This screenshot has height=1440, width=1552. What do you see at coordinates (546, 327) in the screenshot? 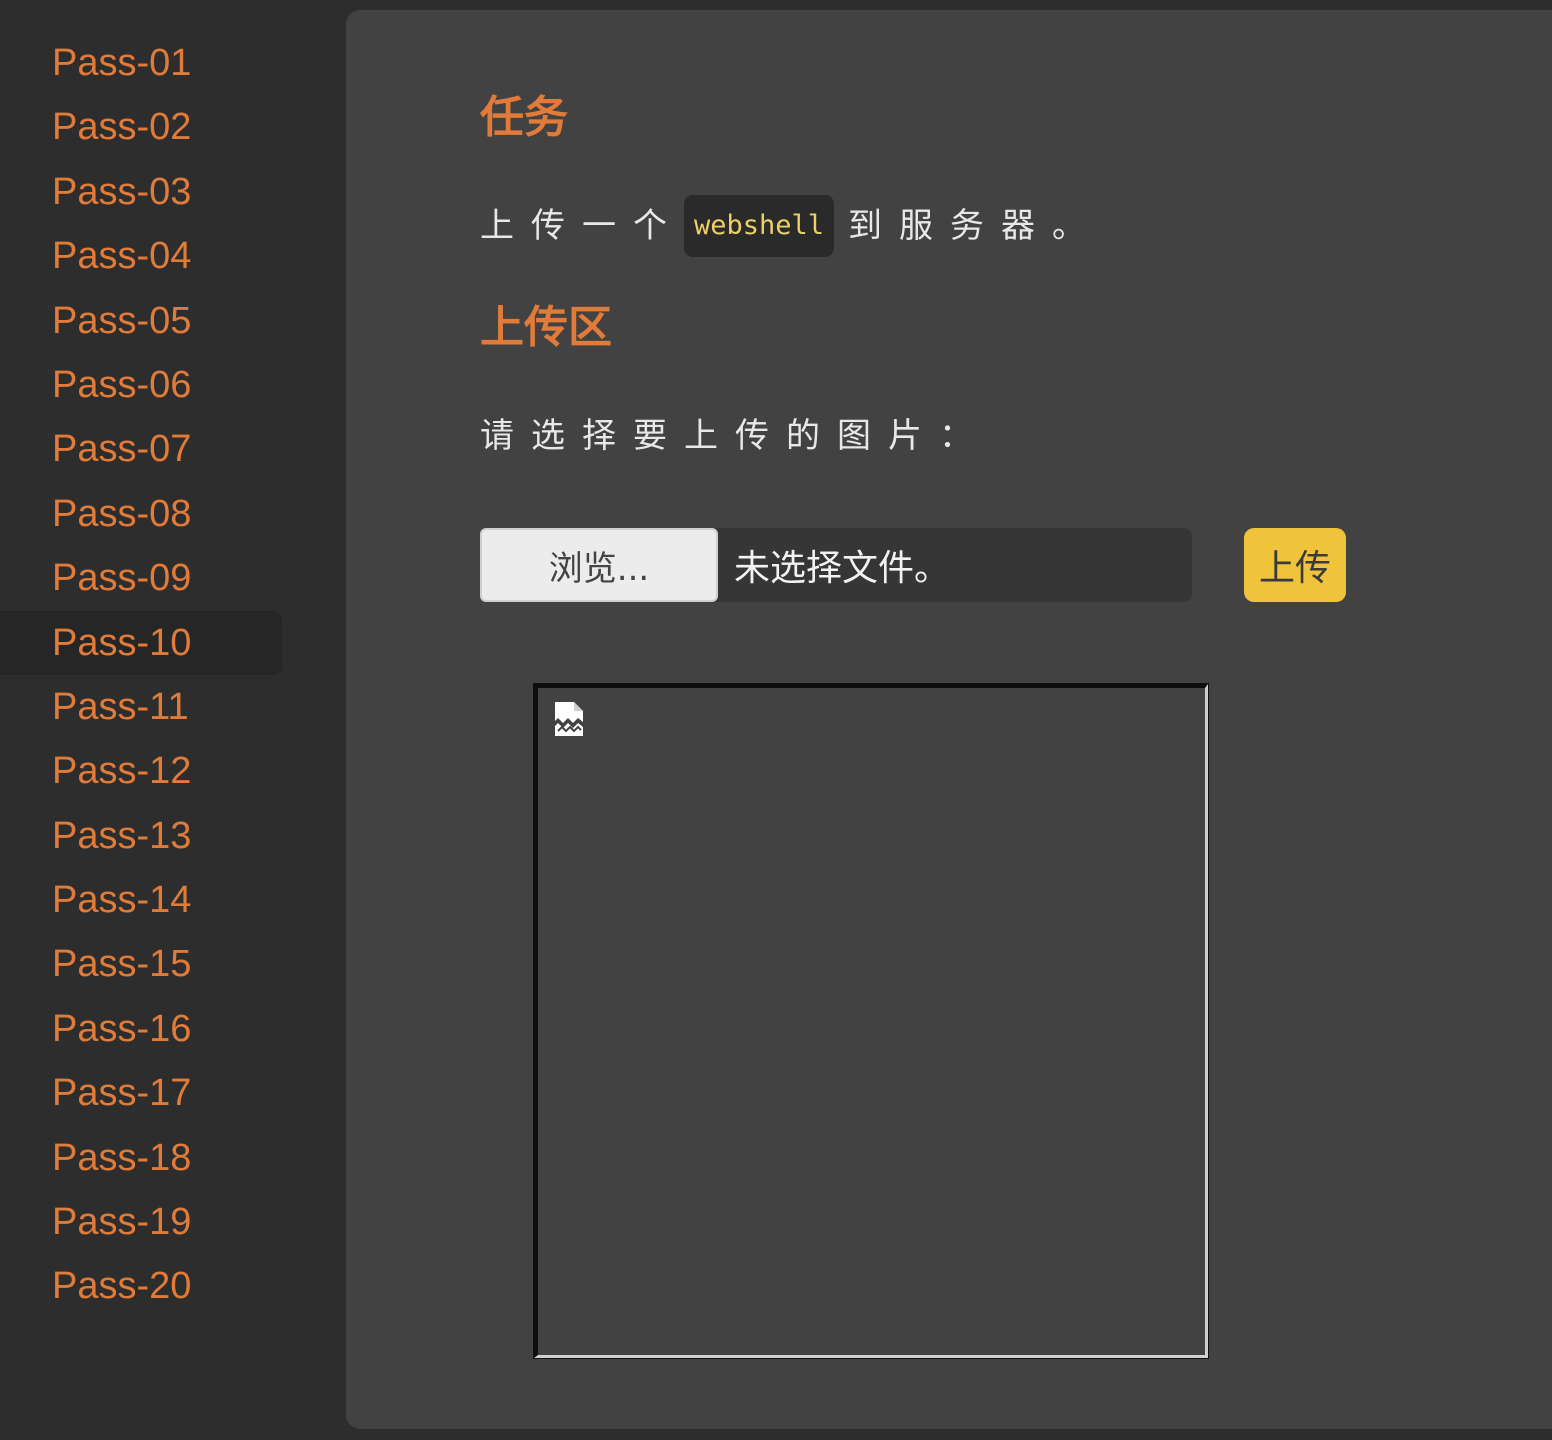
I see `upload-area-title: 上传区` at bounding box center [546, 327].